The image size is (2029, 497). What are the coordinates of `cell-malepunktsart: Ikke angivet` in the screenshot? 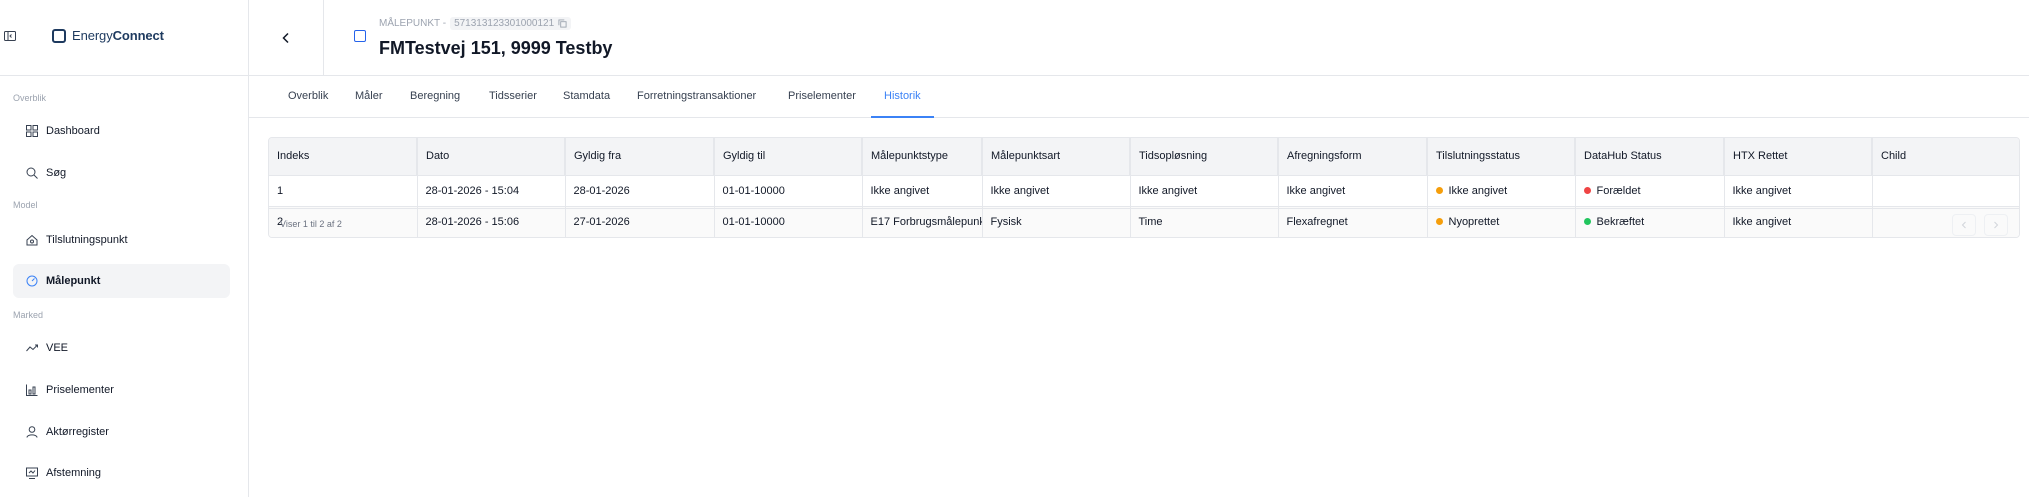 It's located at (1056, 190).